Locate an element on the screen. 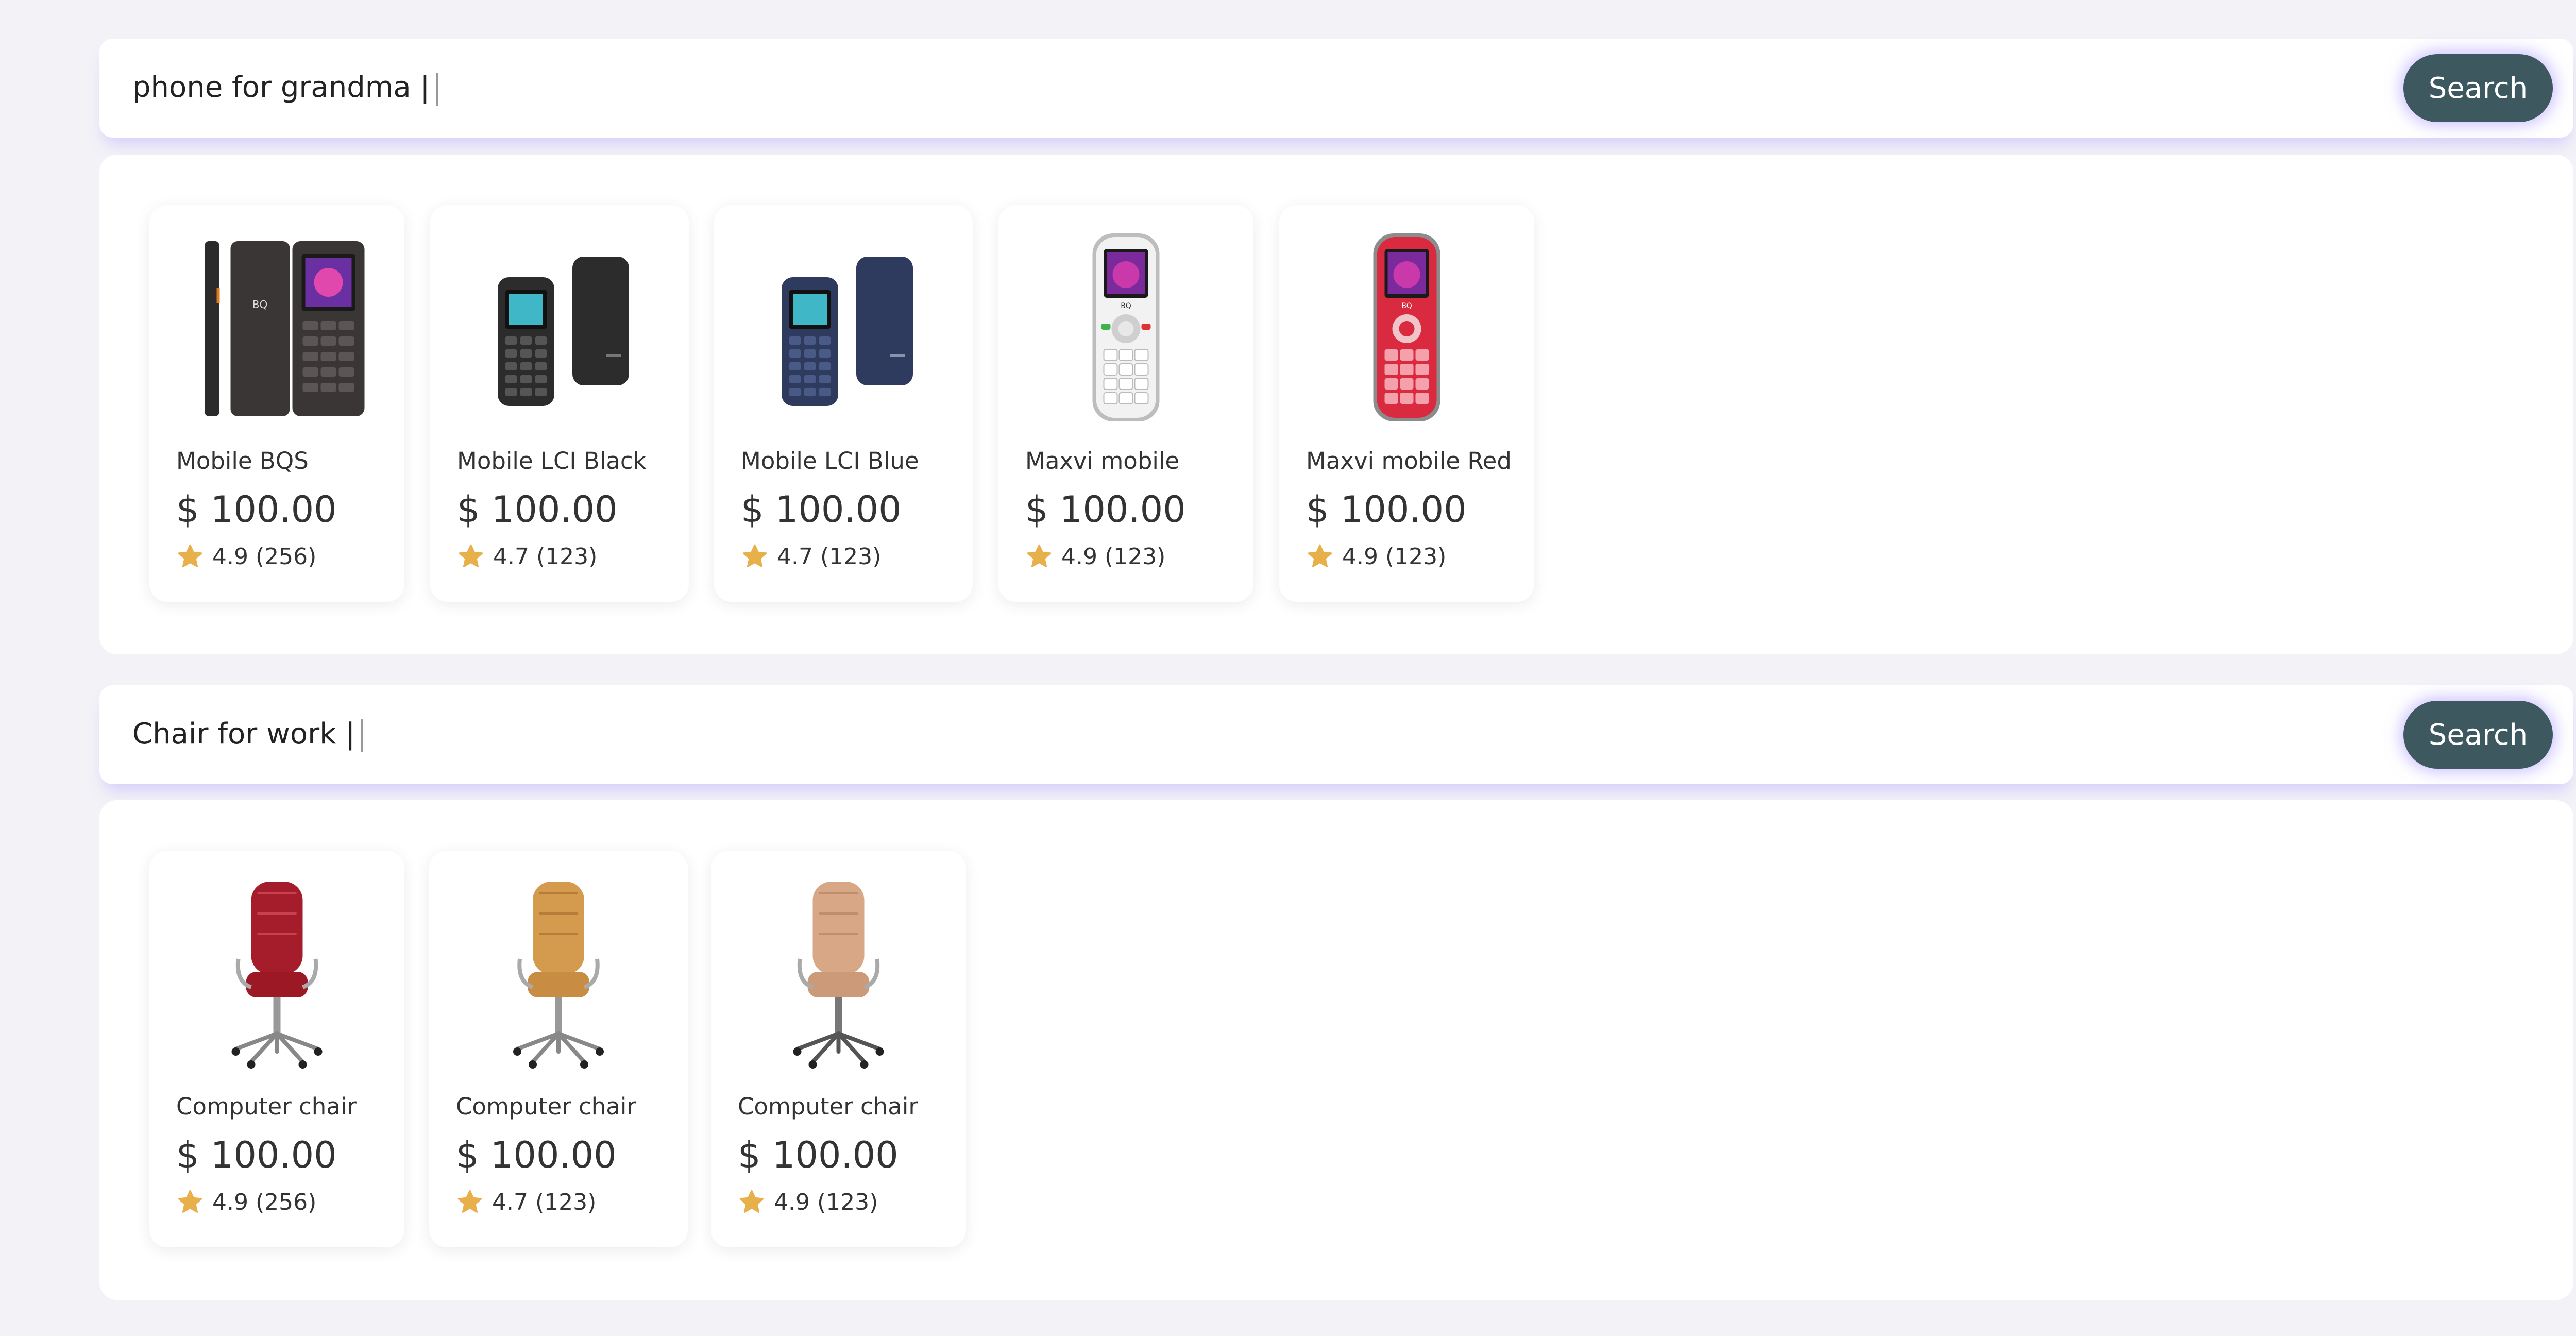 The image size is (2576, 1336). product-card: BQ Mobile BQS $ 100.00 4.9 (256) is located at coordinates (276, 403).